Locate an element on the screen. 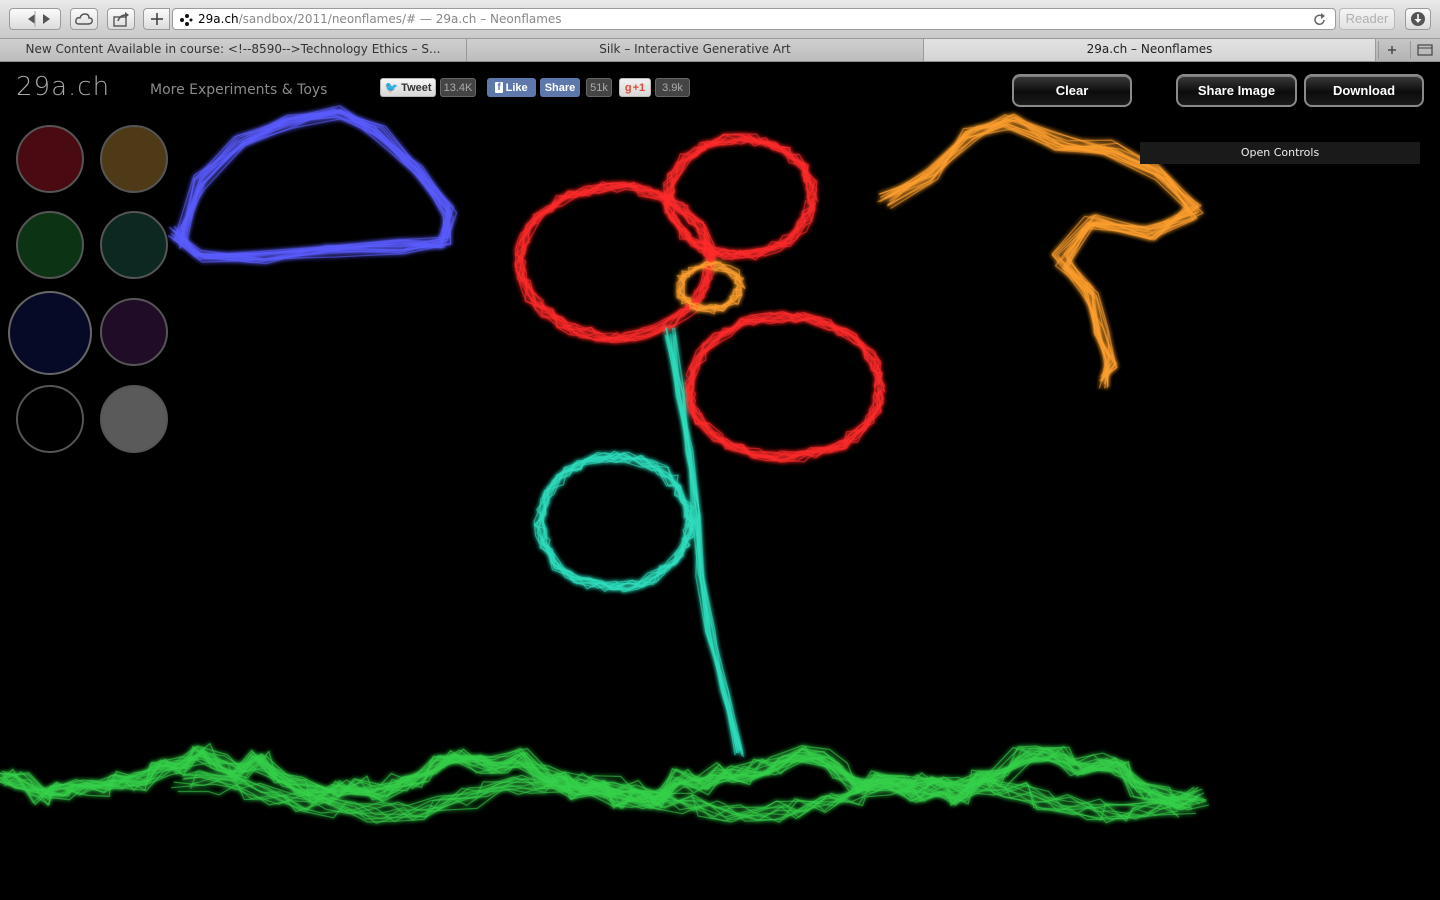 The image size is (1440, 900). cloud-icon is located at coordinates (84, 19).